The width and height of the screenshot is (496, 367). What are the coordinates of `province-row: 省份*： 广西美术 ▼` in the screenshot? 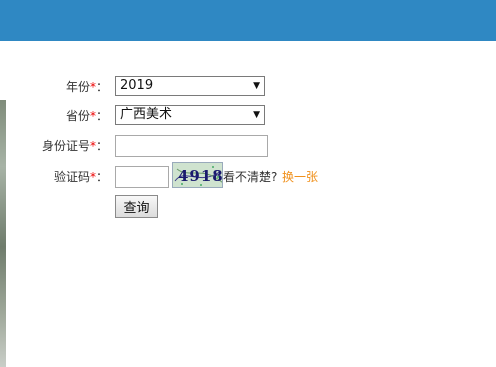 It's located at (248, 116).